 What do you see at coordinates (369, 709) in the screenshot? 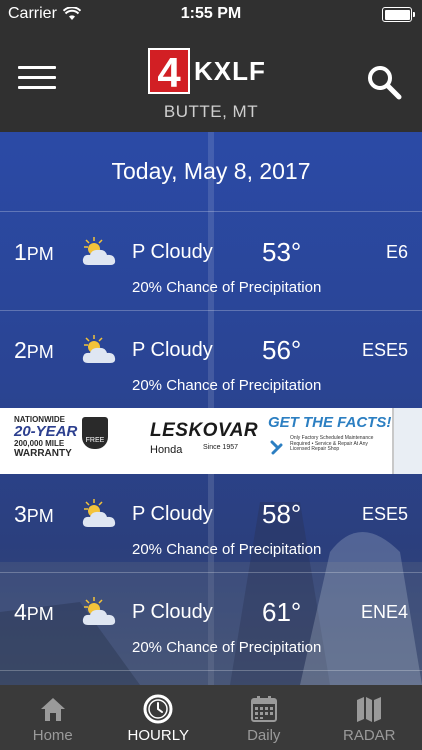
I see `map-icon` at bounding box center [369, 709].